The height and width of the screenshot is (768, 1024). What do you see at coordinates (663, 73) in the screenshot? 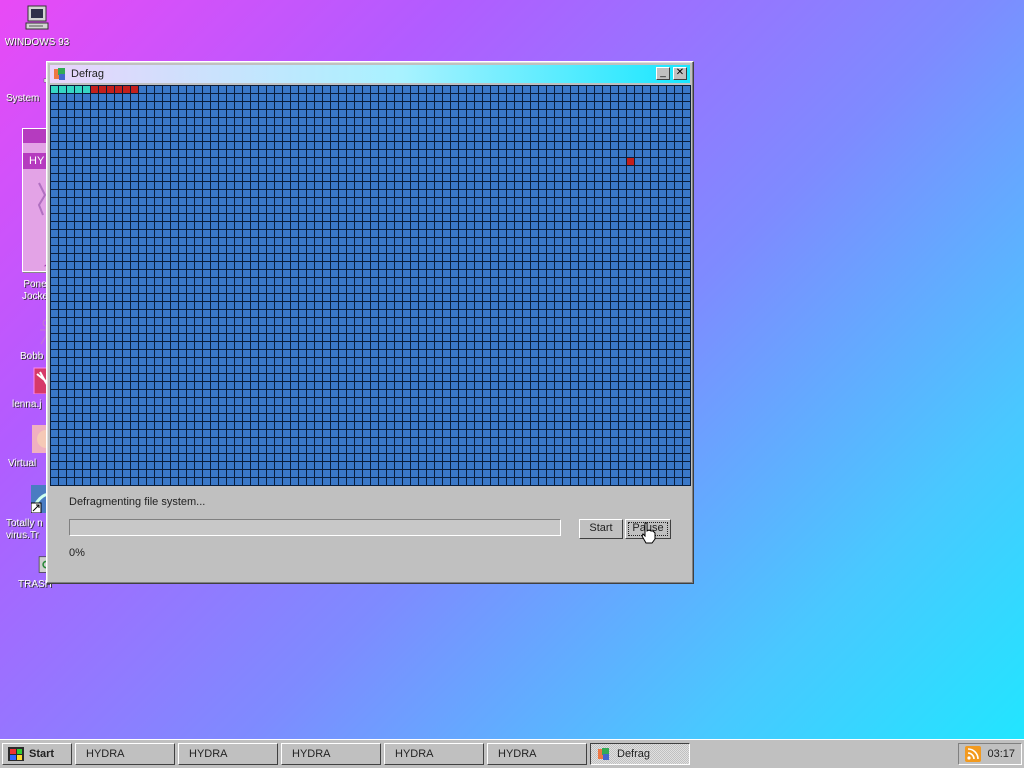
I see `minimize-button: _` at bounding box center [663, 73].